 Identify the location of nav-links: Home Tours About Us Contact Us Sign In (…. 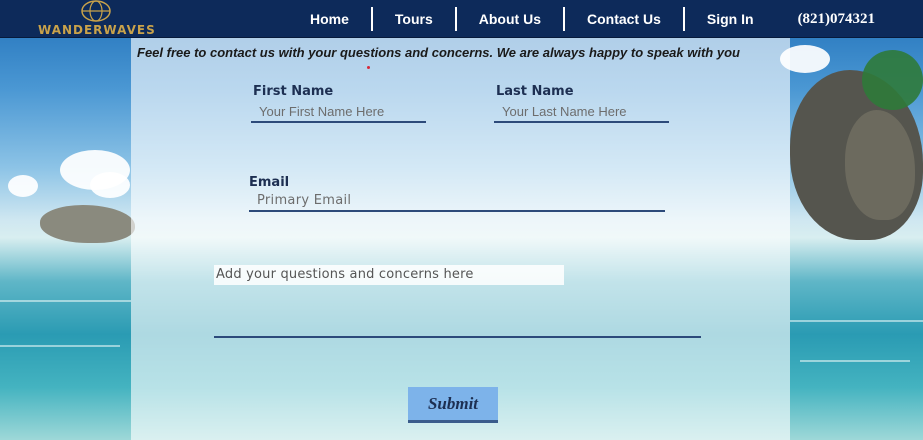
(581, 19).